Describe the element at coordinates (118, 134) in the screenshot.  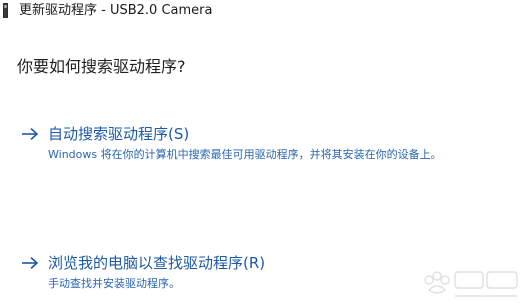
I see `auto-search-drivers-label: 自动搜索驱动程序(S)` at that location.